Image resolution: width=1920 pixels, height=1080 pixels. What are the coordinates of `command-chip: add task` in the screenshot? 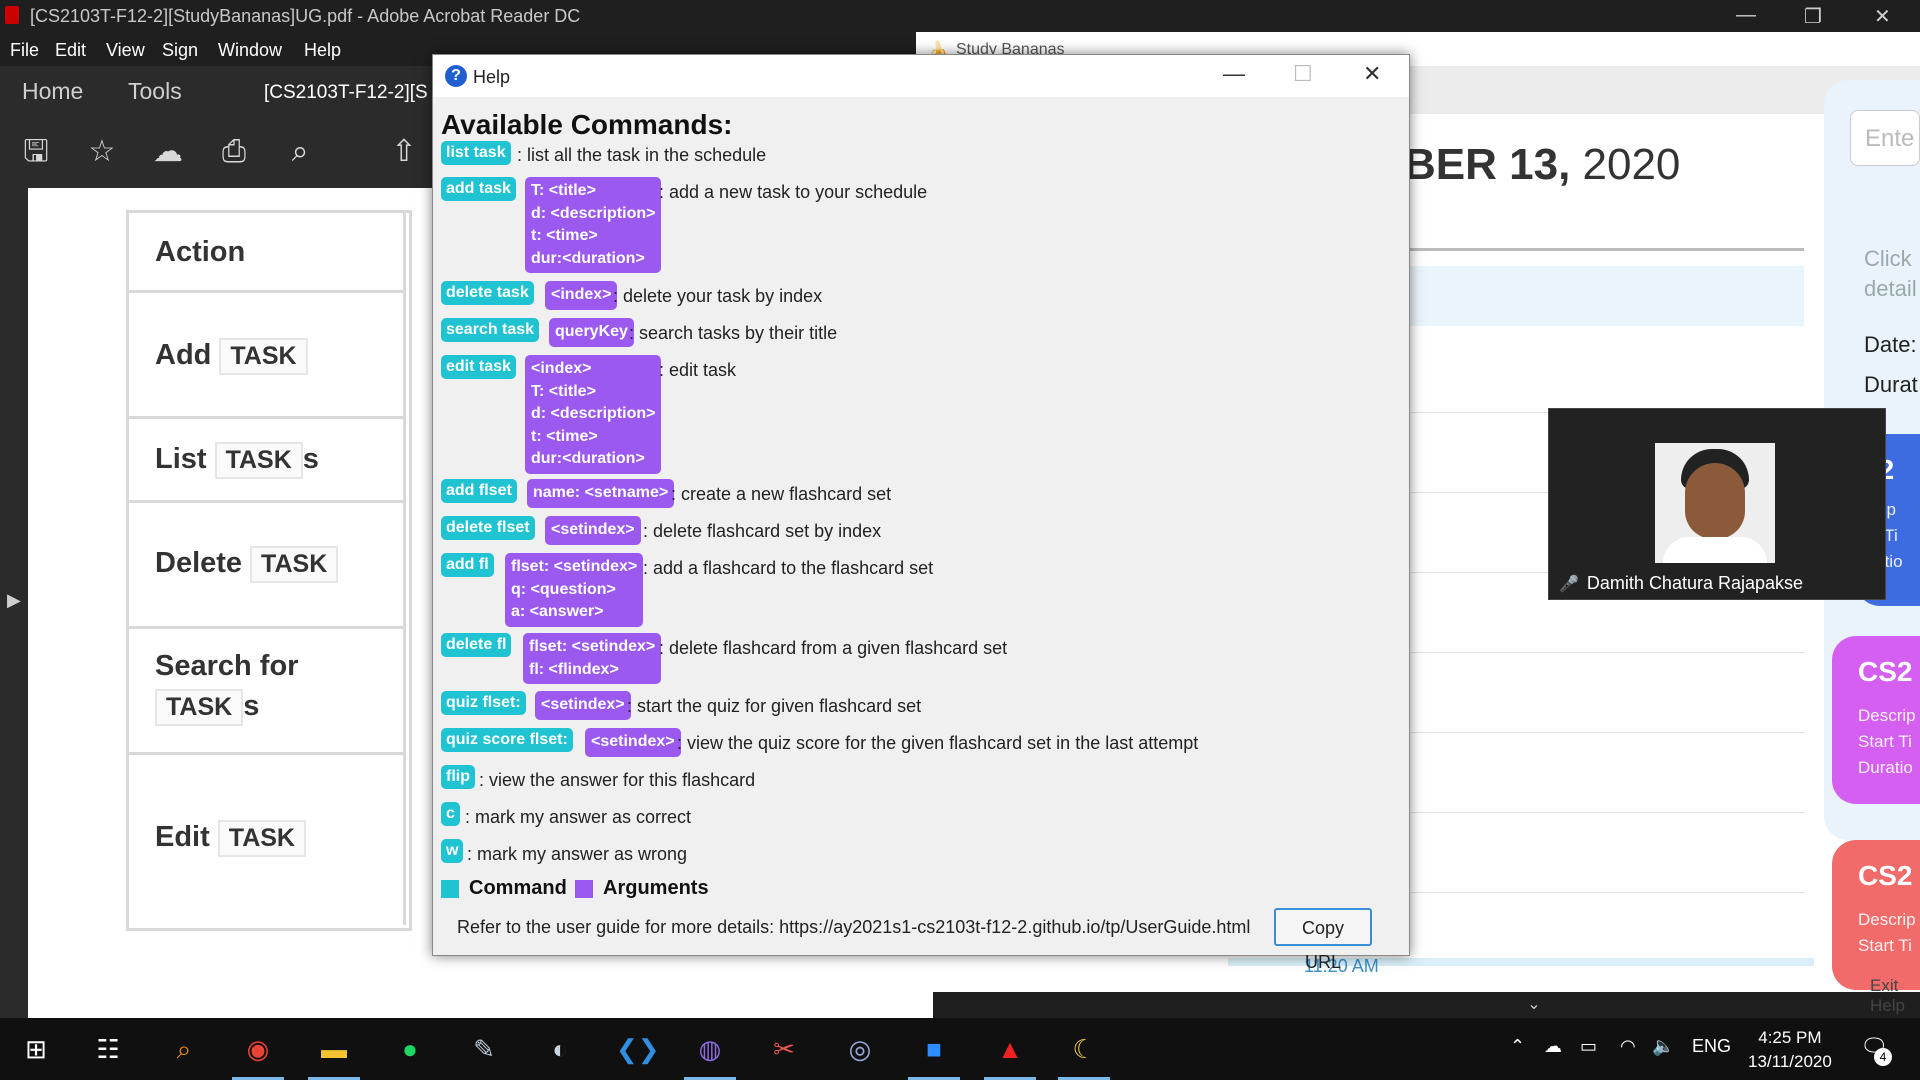 It's located at (478, 189).